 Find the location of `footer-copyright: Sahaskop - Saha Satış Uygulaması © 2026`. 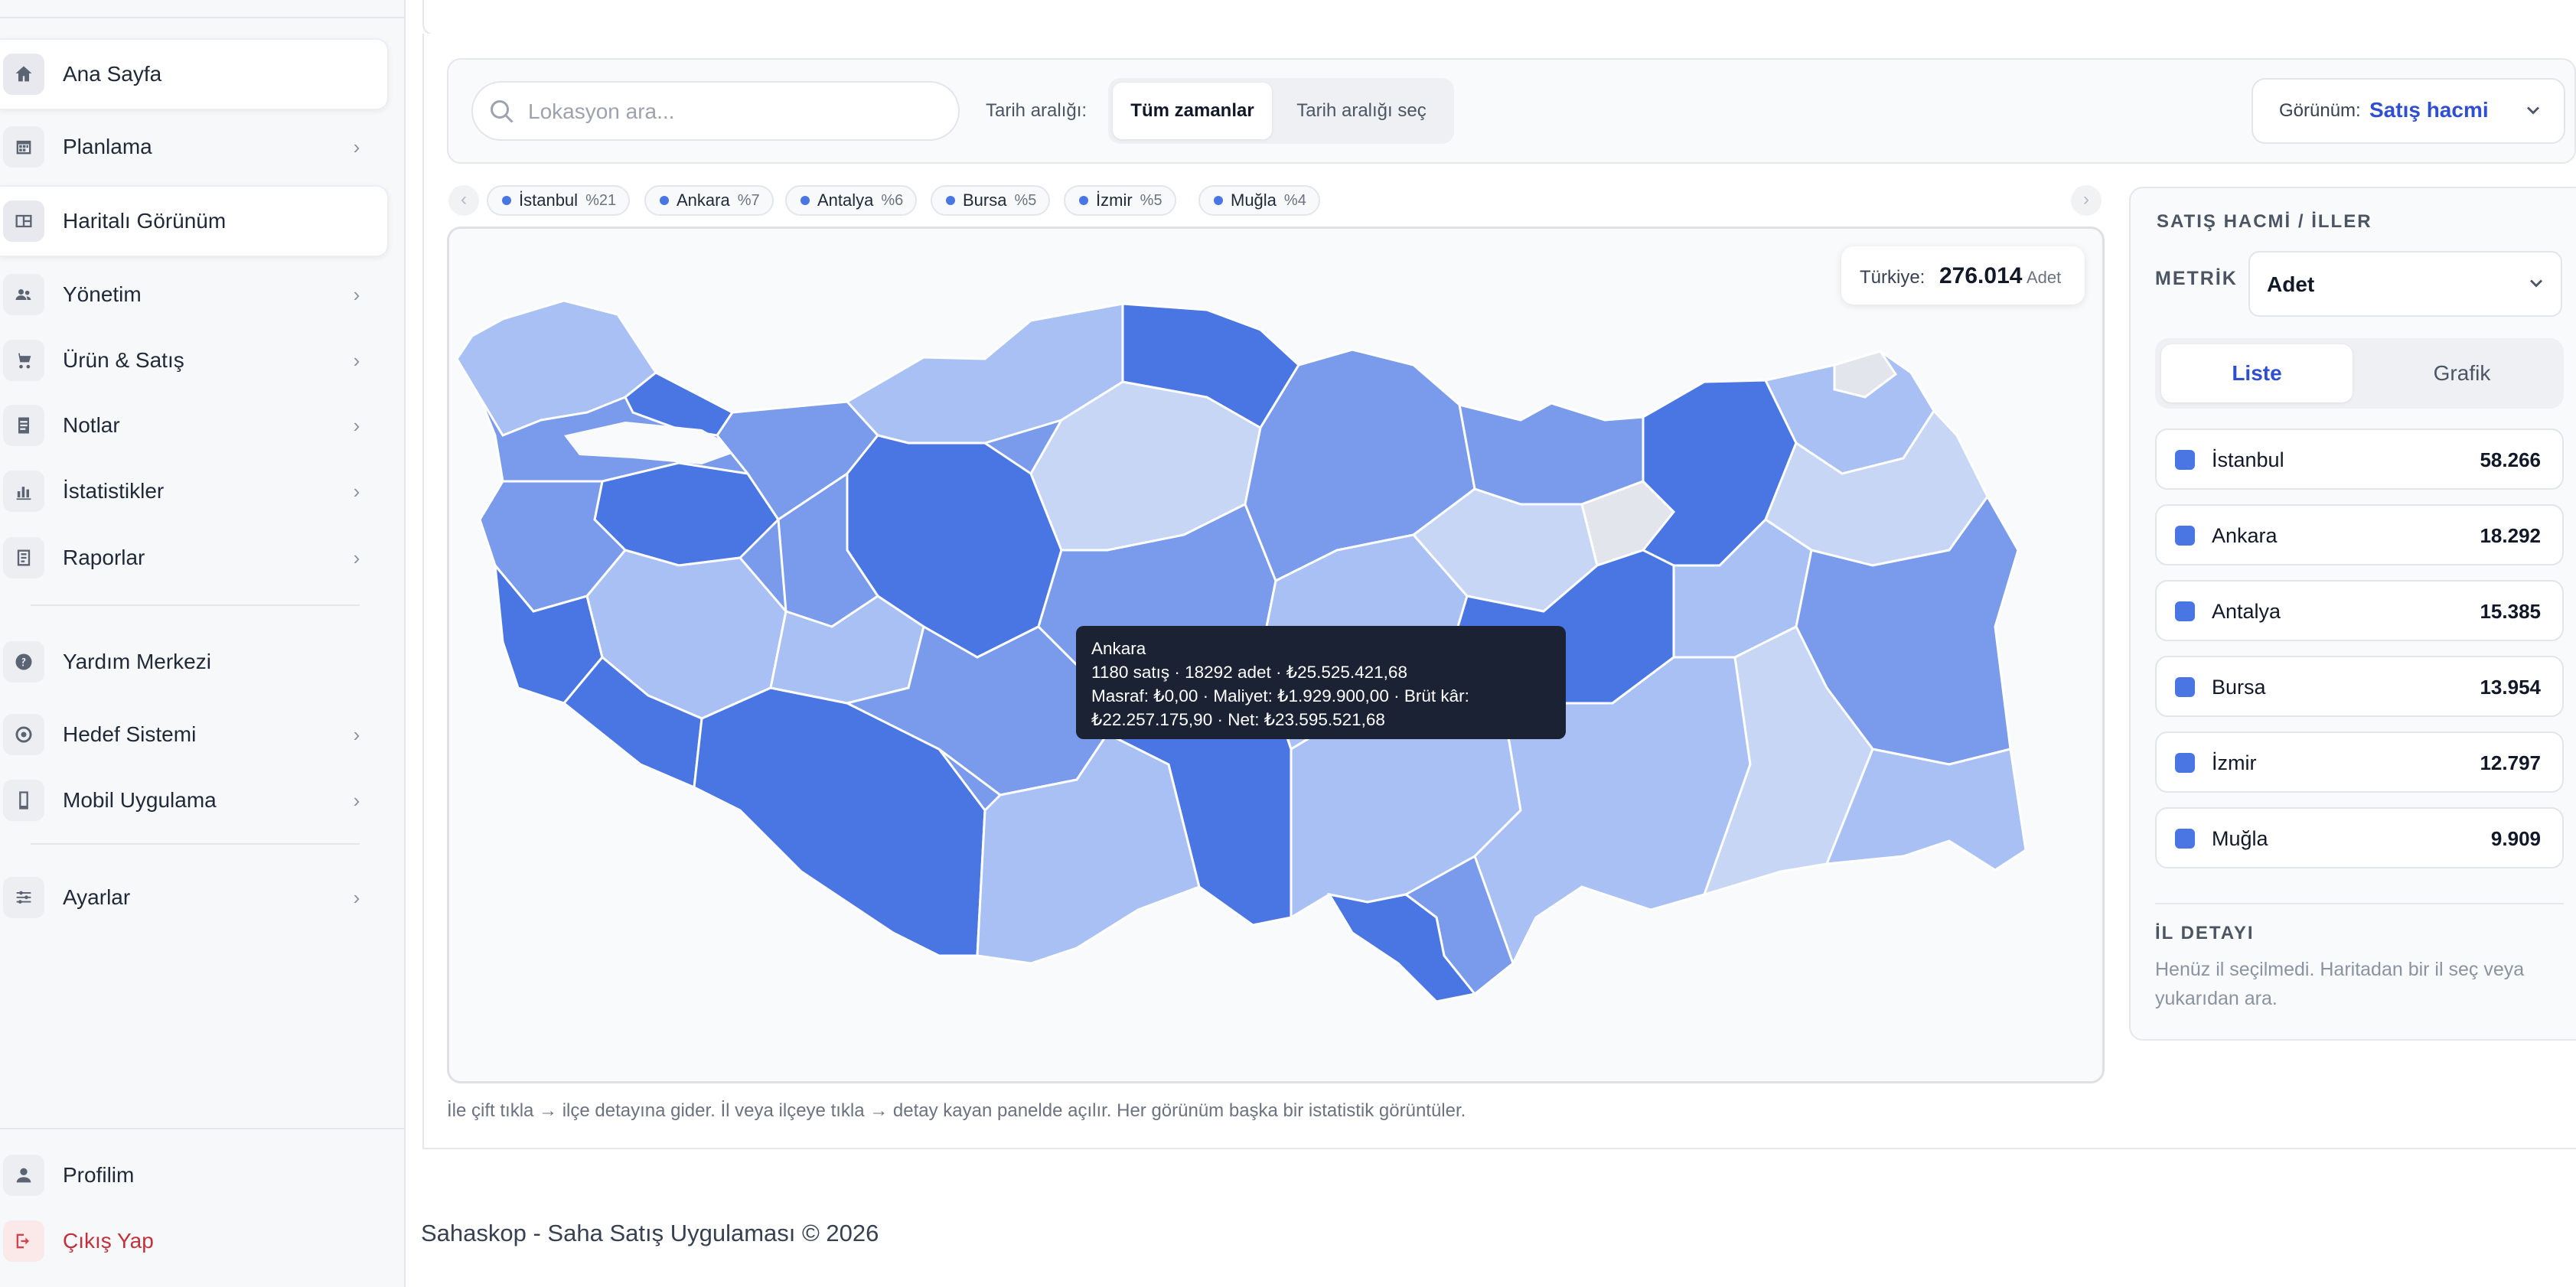

footer-copyright: Sahaskop - Saha Satış Uygulaması © 2026 is located at coordinates (650, 1233).